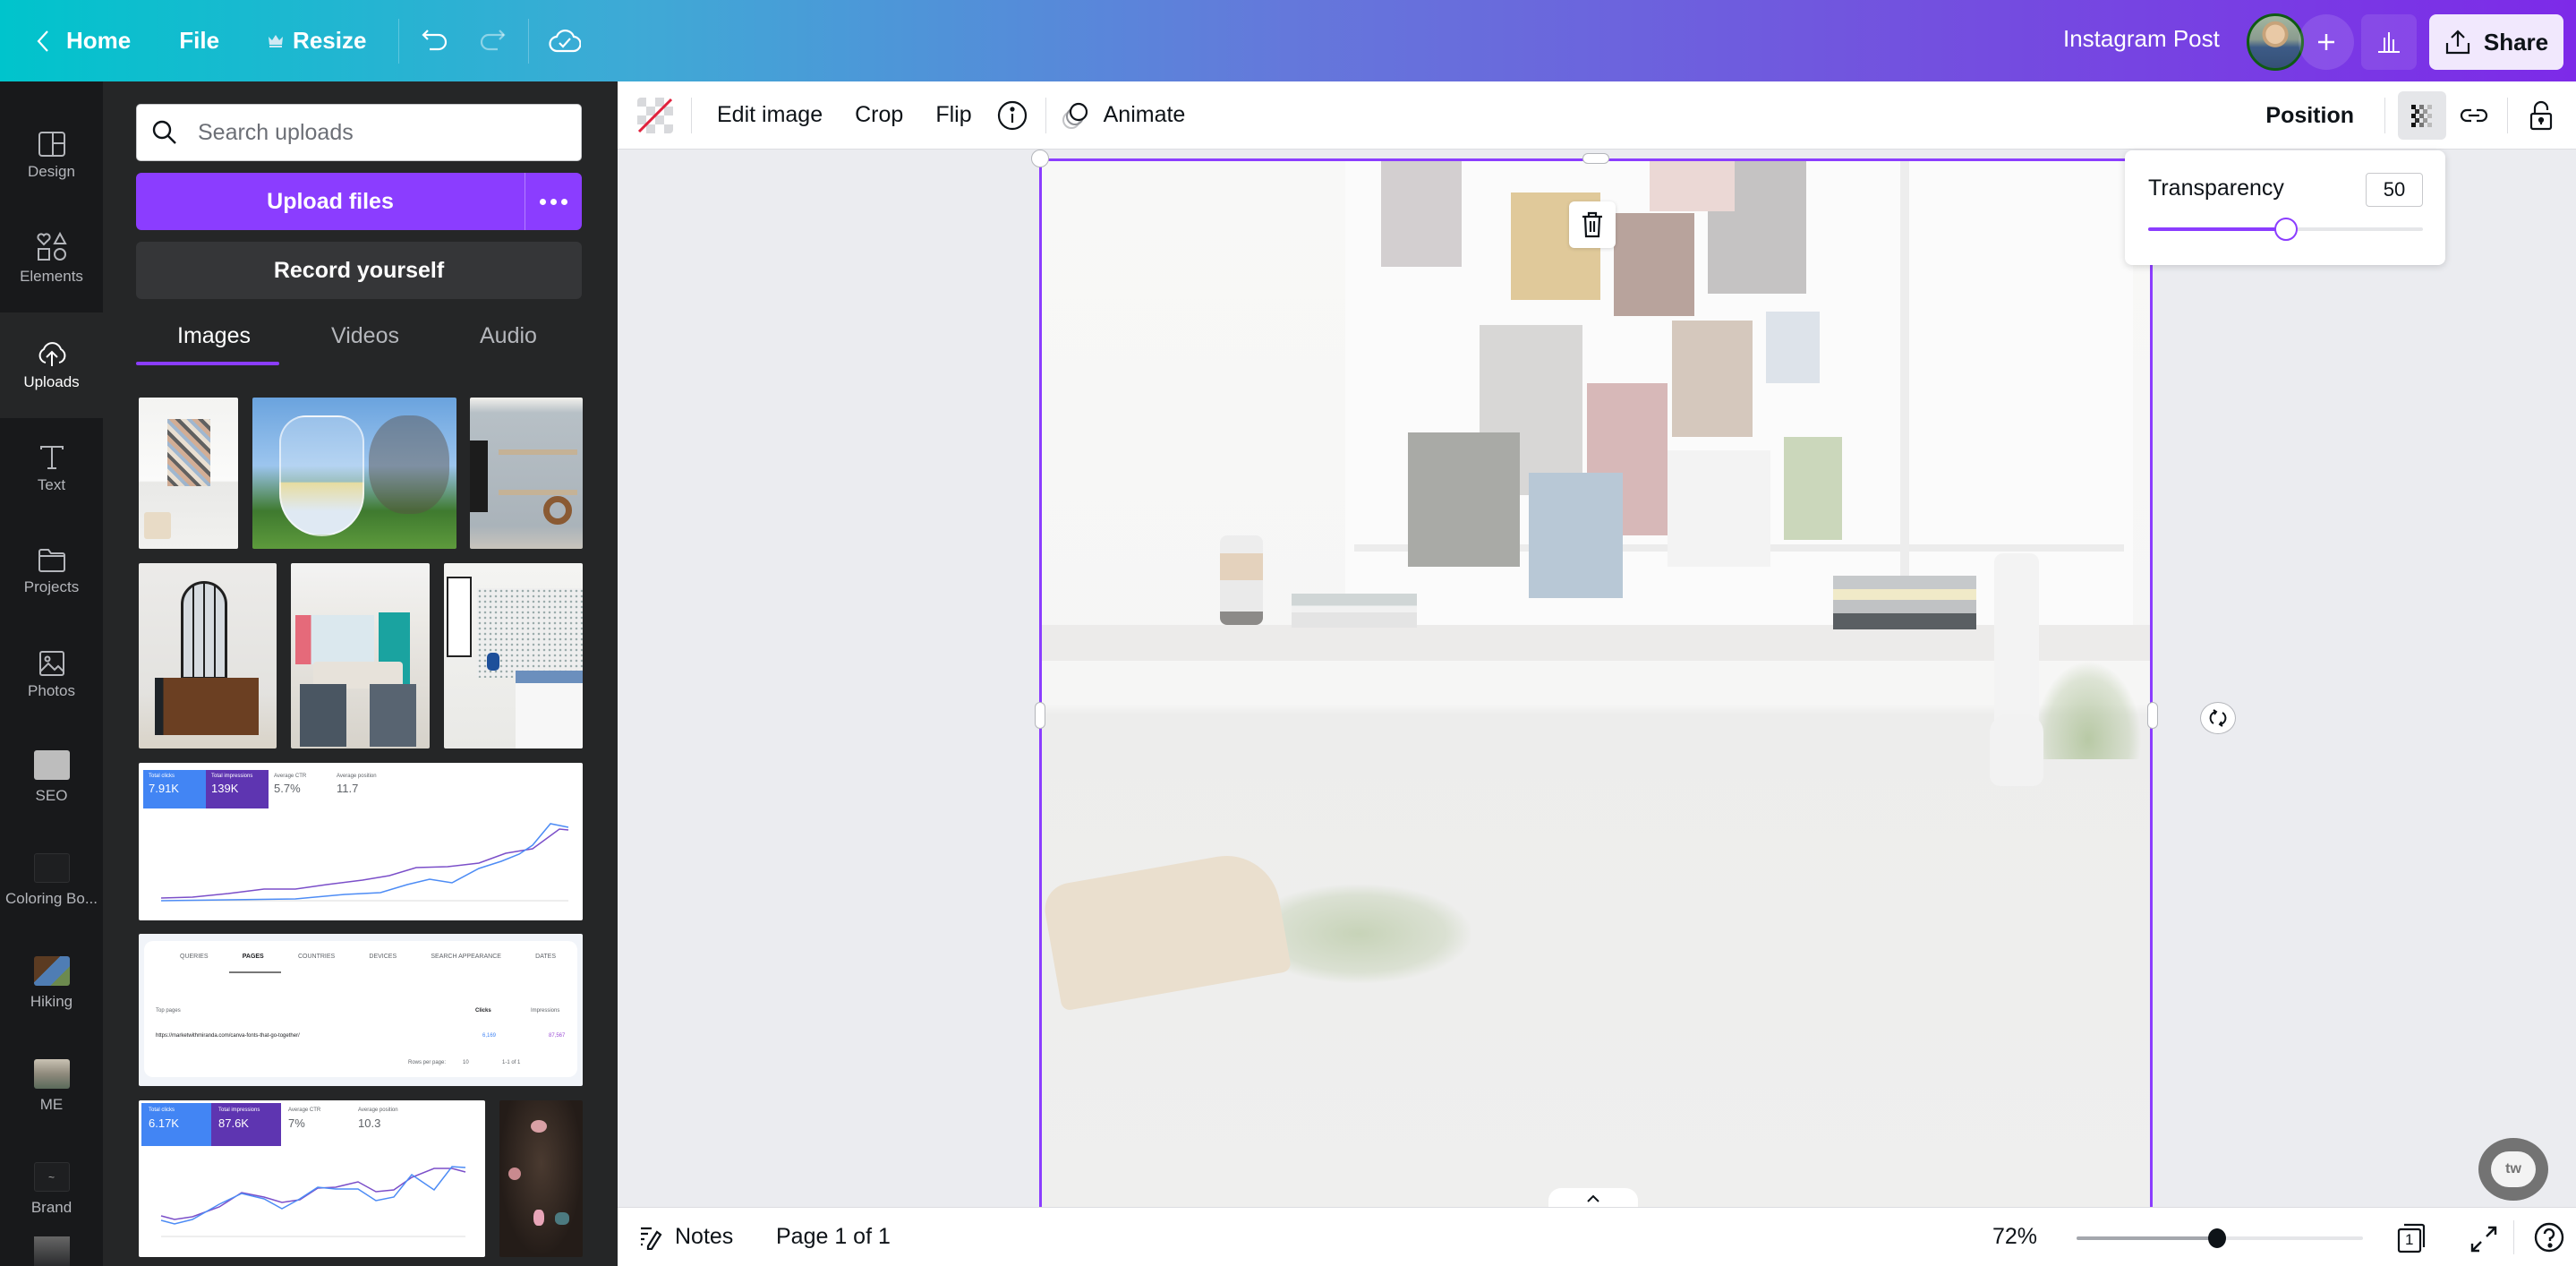 The image size is (2576, 1266). Describe the element at coordinates (51, 777) in the screenshot. I see `rail-item-seo: SEO` at that location.